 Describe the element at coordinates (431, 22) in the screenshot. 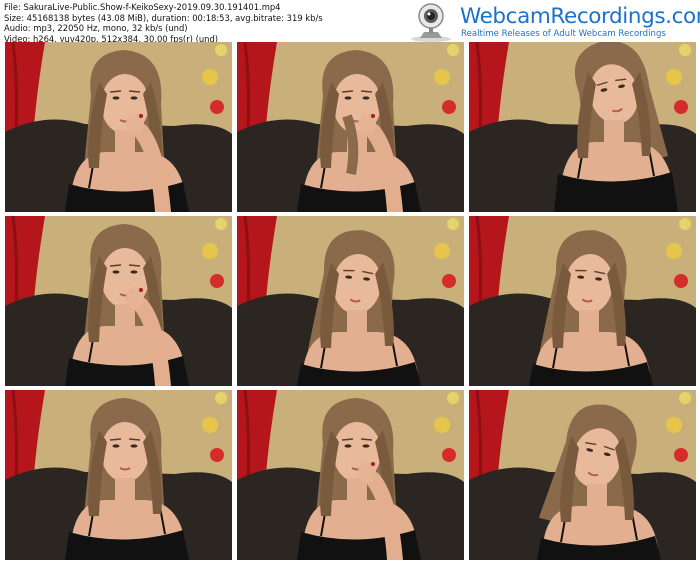

I see `webcam-icon` at that location.